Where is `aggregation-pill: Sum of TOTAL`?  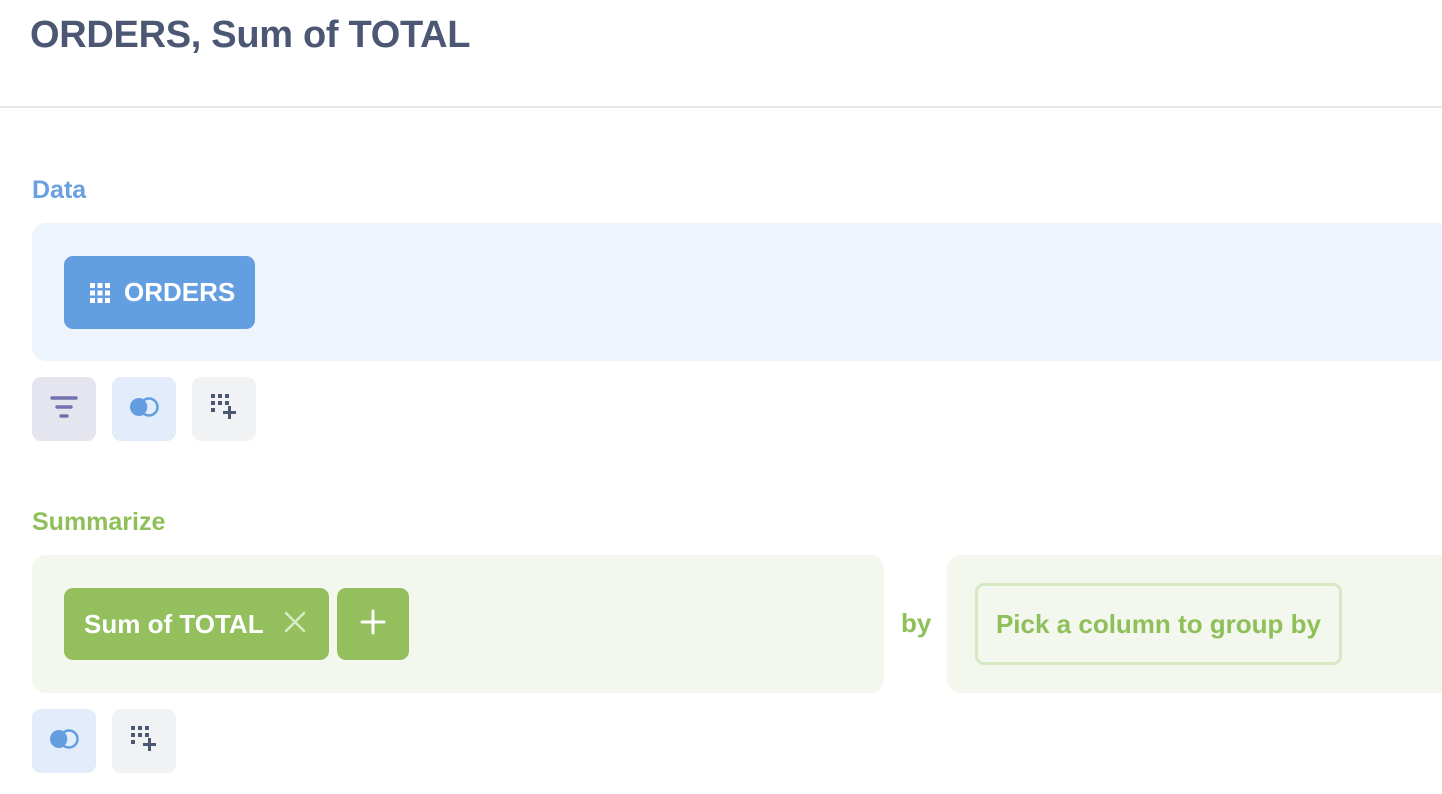
aggregation-pill: Sum of TOTAL is located at coordinates (196, 624).